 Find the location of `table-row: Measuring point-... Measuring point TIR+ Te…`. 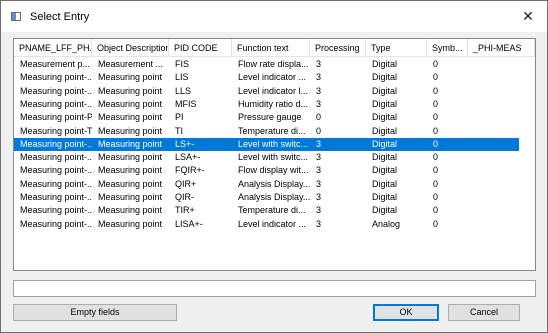

table-row: Measuring point-... Measuring point TIR+ Te… is located at coordinates (266, 210).